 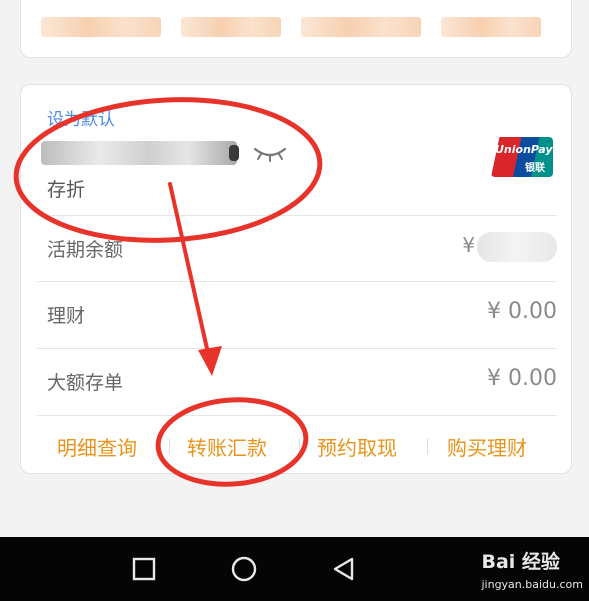 I want to click on system-nav-bar: Bai 经验 jingyan.baidu.com, so click(x=294, y=569).